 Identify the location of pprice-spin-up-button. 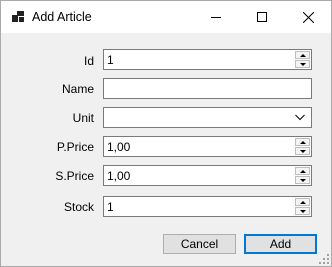
(302, 142).